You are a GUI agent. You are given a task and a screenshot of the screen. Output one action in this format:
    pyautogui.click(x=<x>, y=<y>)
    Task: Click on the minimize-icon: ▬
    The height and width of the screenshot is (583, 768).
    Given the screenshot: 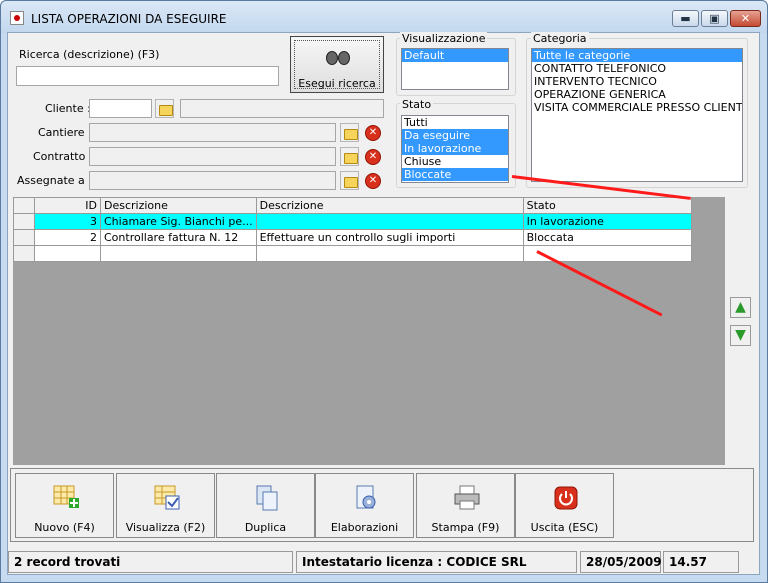 What is the action you would take?
    pyautogui.click(x=685, y=18)
    